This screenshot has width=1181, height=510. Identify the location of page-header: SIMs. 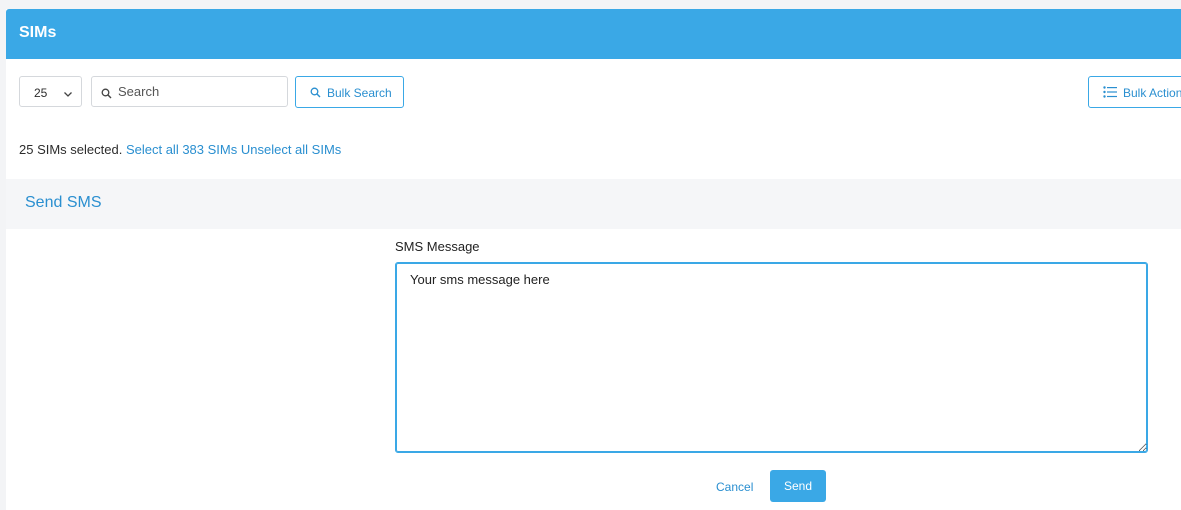
(593, 34).